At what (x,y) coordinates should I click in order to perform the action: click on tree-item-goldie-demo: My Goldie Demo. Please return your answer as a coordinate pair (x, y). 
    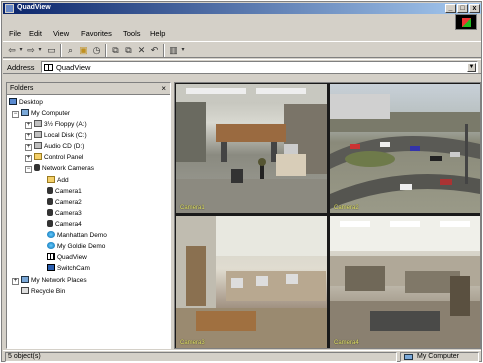
    Looking at the image, I should click on (76, 247).